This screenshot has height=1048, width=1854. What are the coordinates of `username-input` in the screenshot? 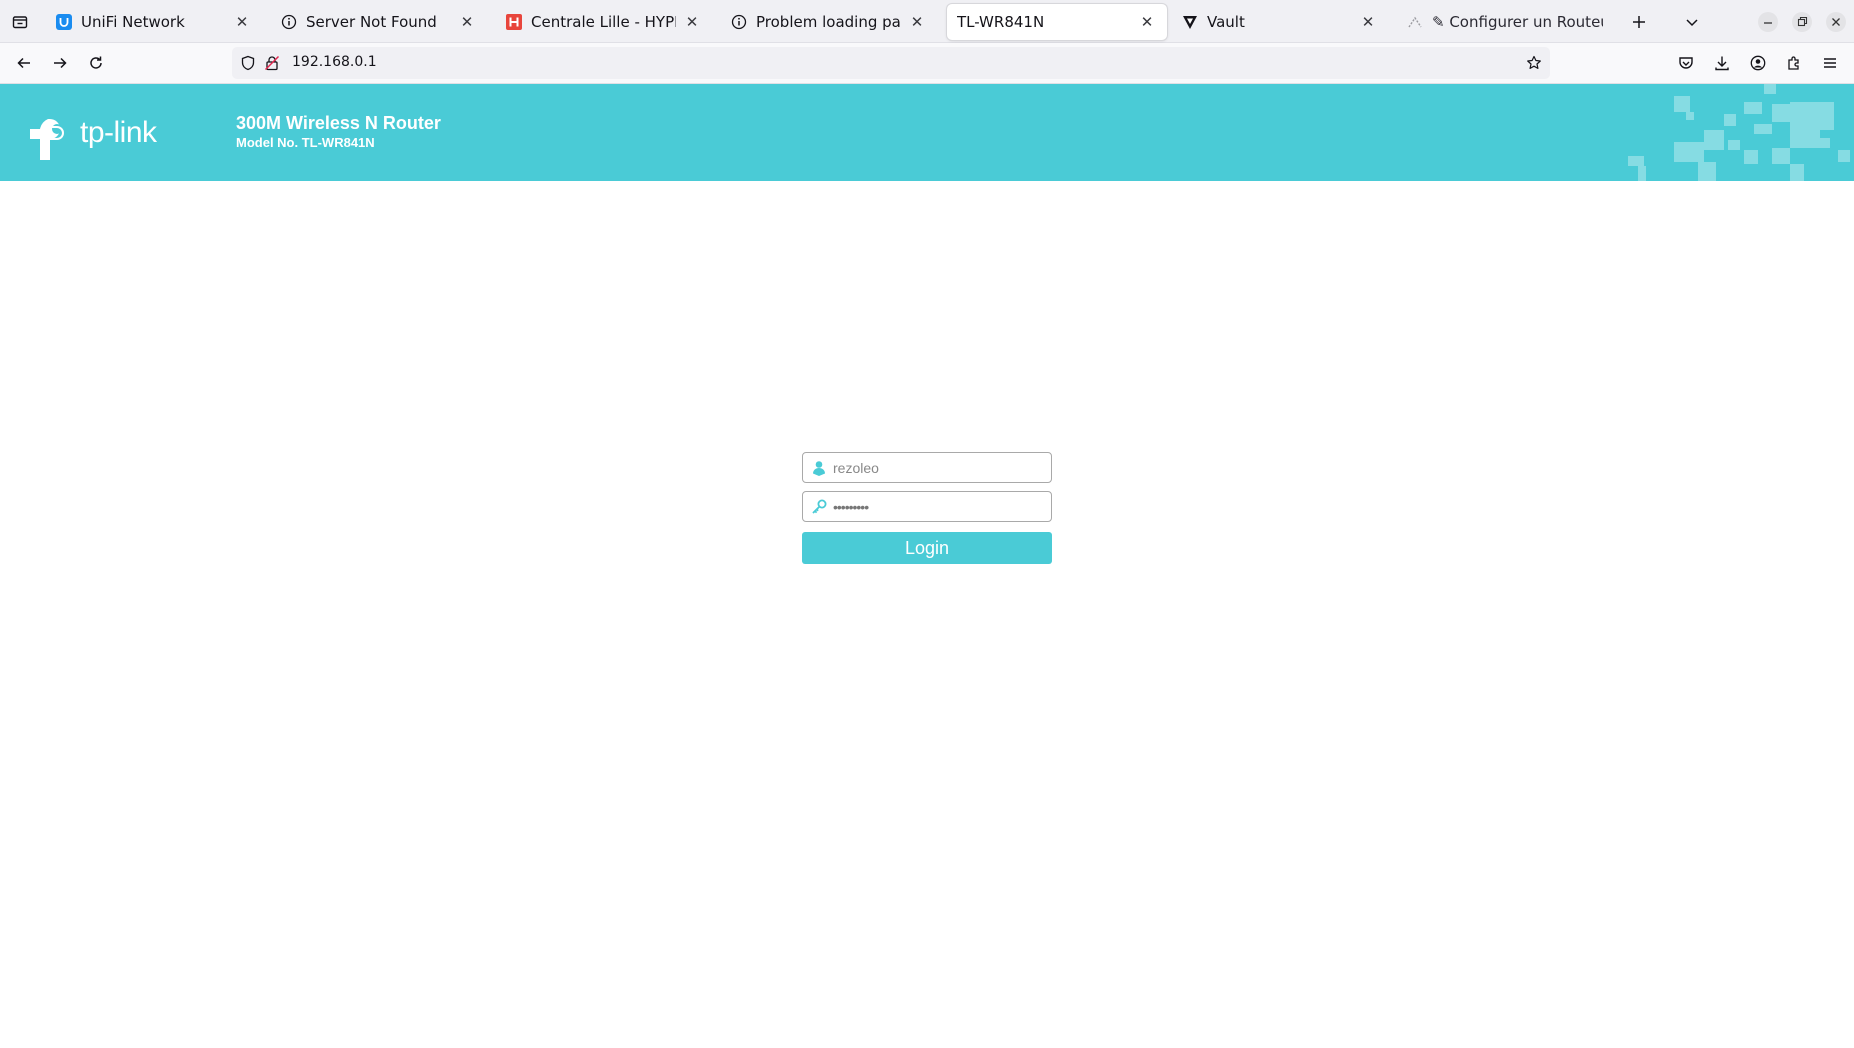 It's located at (938, 467).